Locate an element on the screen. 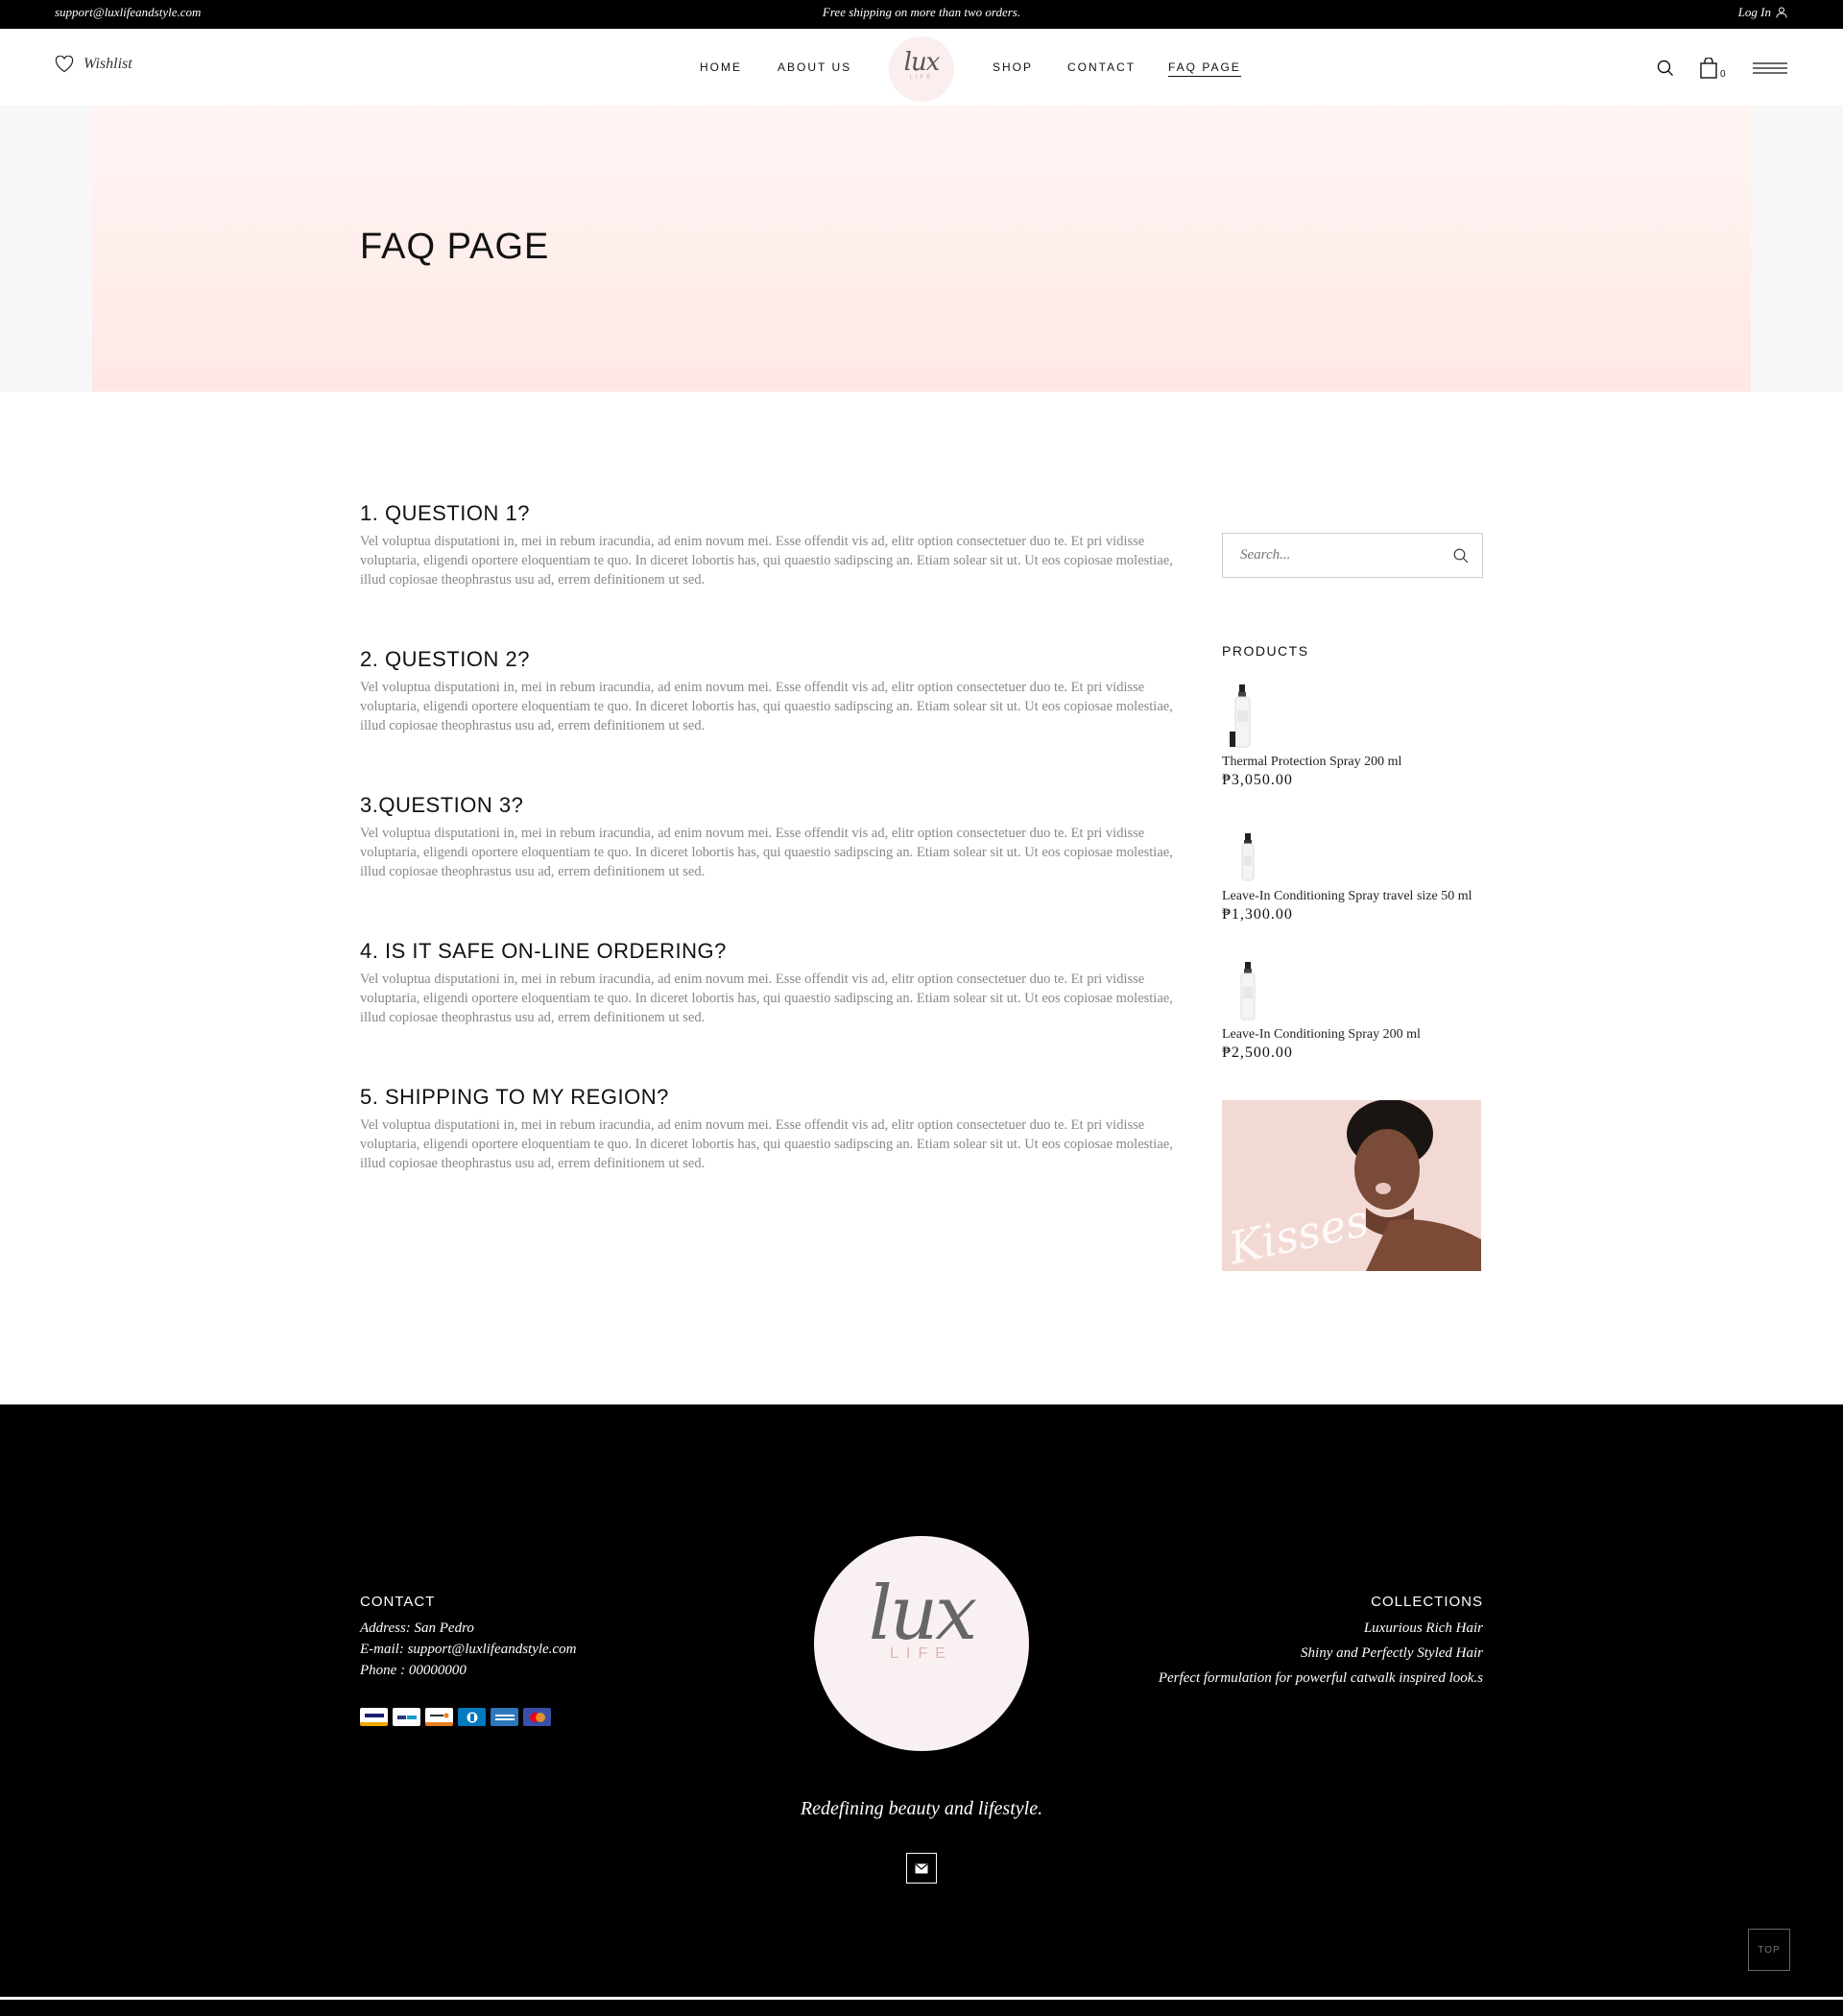 This screenshot has height=2016, width=1843. payment-methods is located at coordinates (455, 1717).